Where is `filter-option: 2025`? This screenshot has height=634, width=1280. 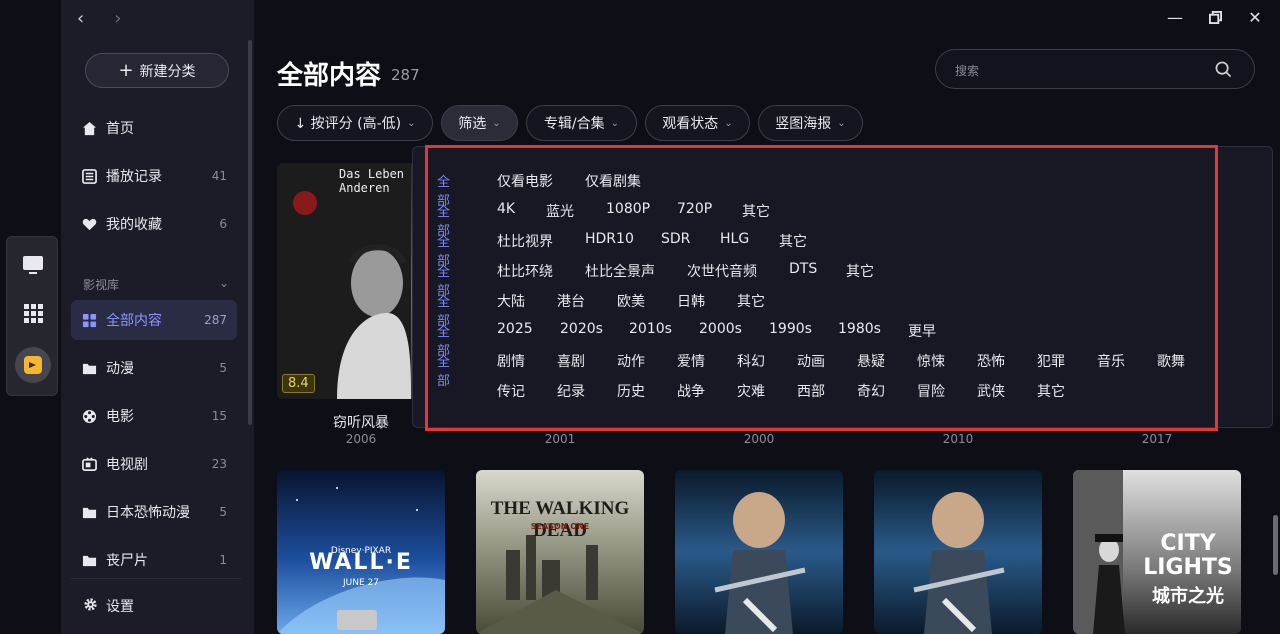 filter-option: 2025 is located at coordinates (515, 329).